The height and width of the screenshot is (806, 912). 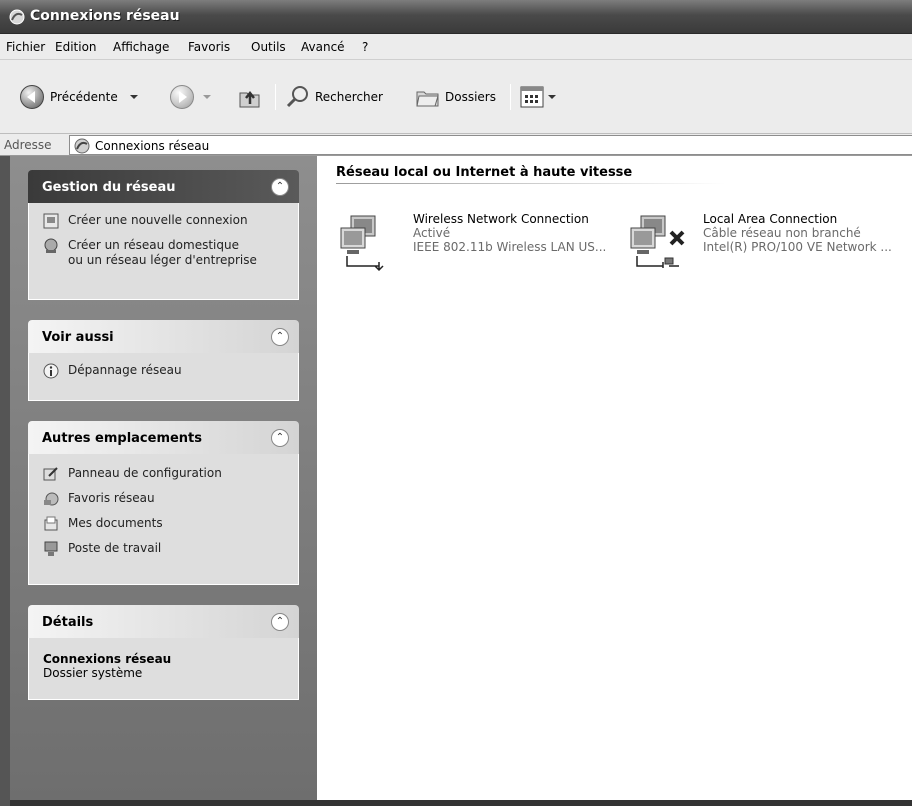 What do you see at coordinates (164, 474) in the screenshot?
I see `place-control-panel: Panneau de configuration` at bounding box center [164, 474].